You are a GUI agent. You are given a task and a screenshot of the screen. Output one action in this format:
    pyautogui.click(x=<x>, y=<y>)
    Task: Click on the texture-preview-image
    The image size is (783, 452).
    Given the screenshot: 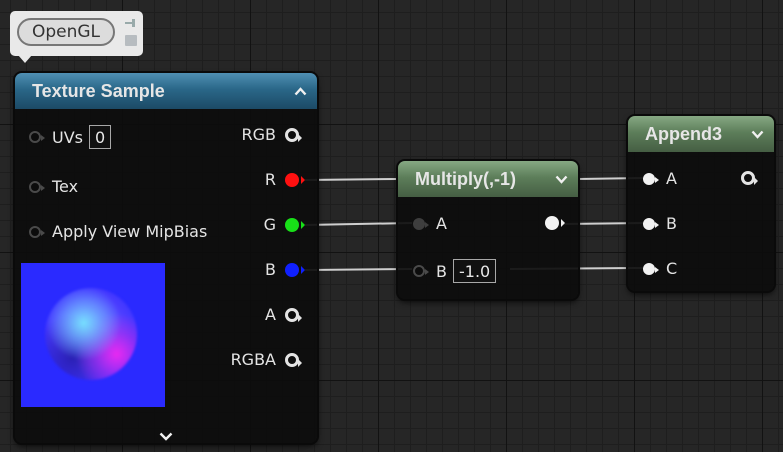 What is the action you would take?
    pyautogui.click(x=93, y=335)
    